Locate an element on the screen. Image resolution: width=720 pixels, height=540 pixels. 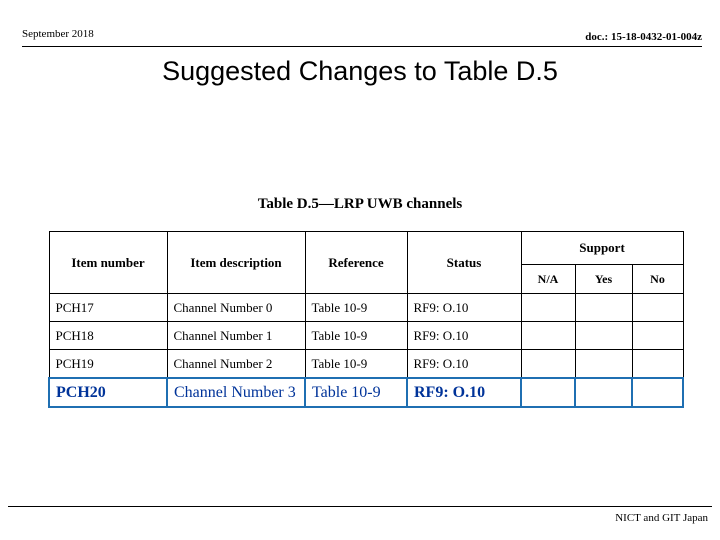
footer-divider is located at coordinates (360, 506).